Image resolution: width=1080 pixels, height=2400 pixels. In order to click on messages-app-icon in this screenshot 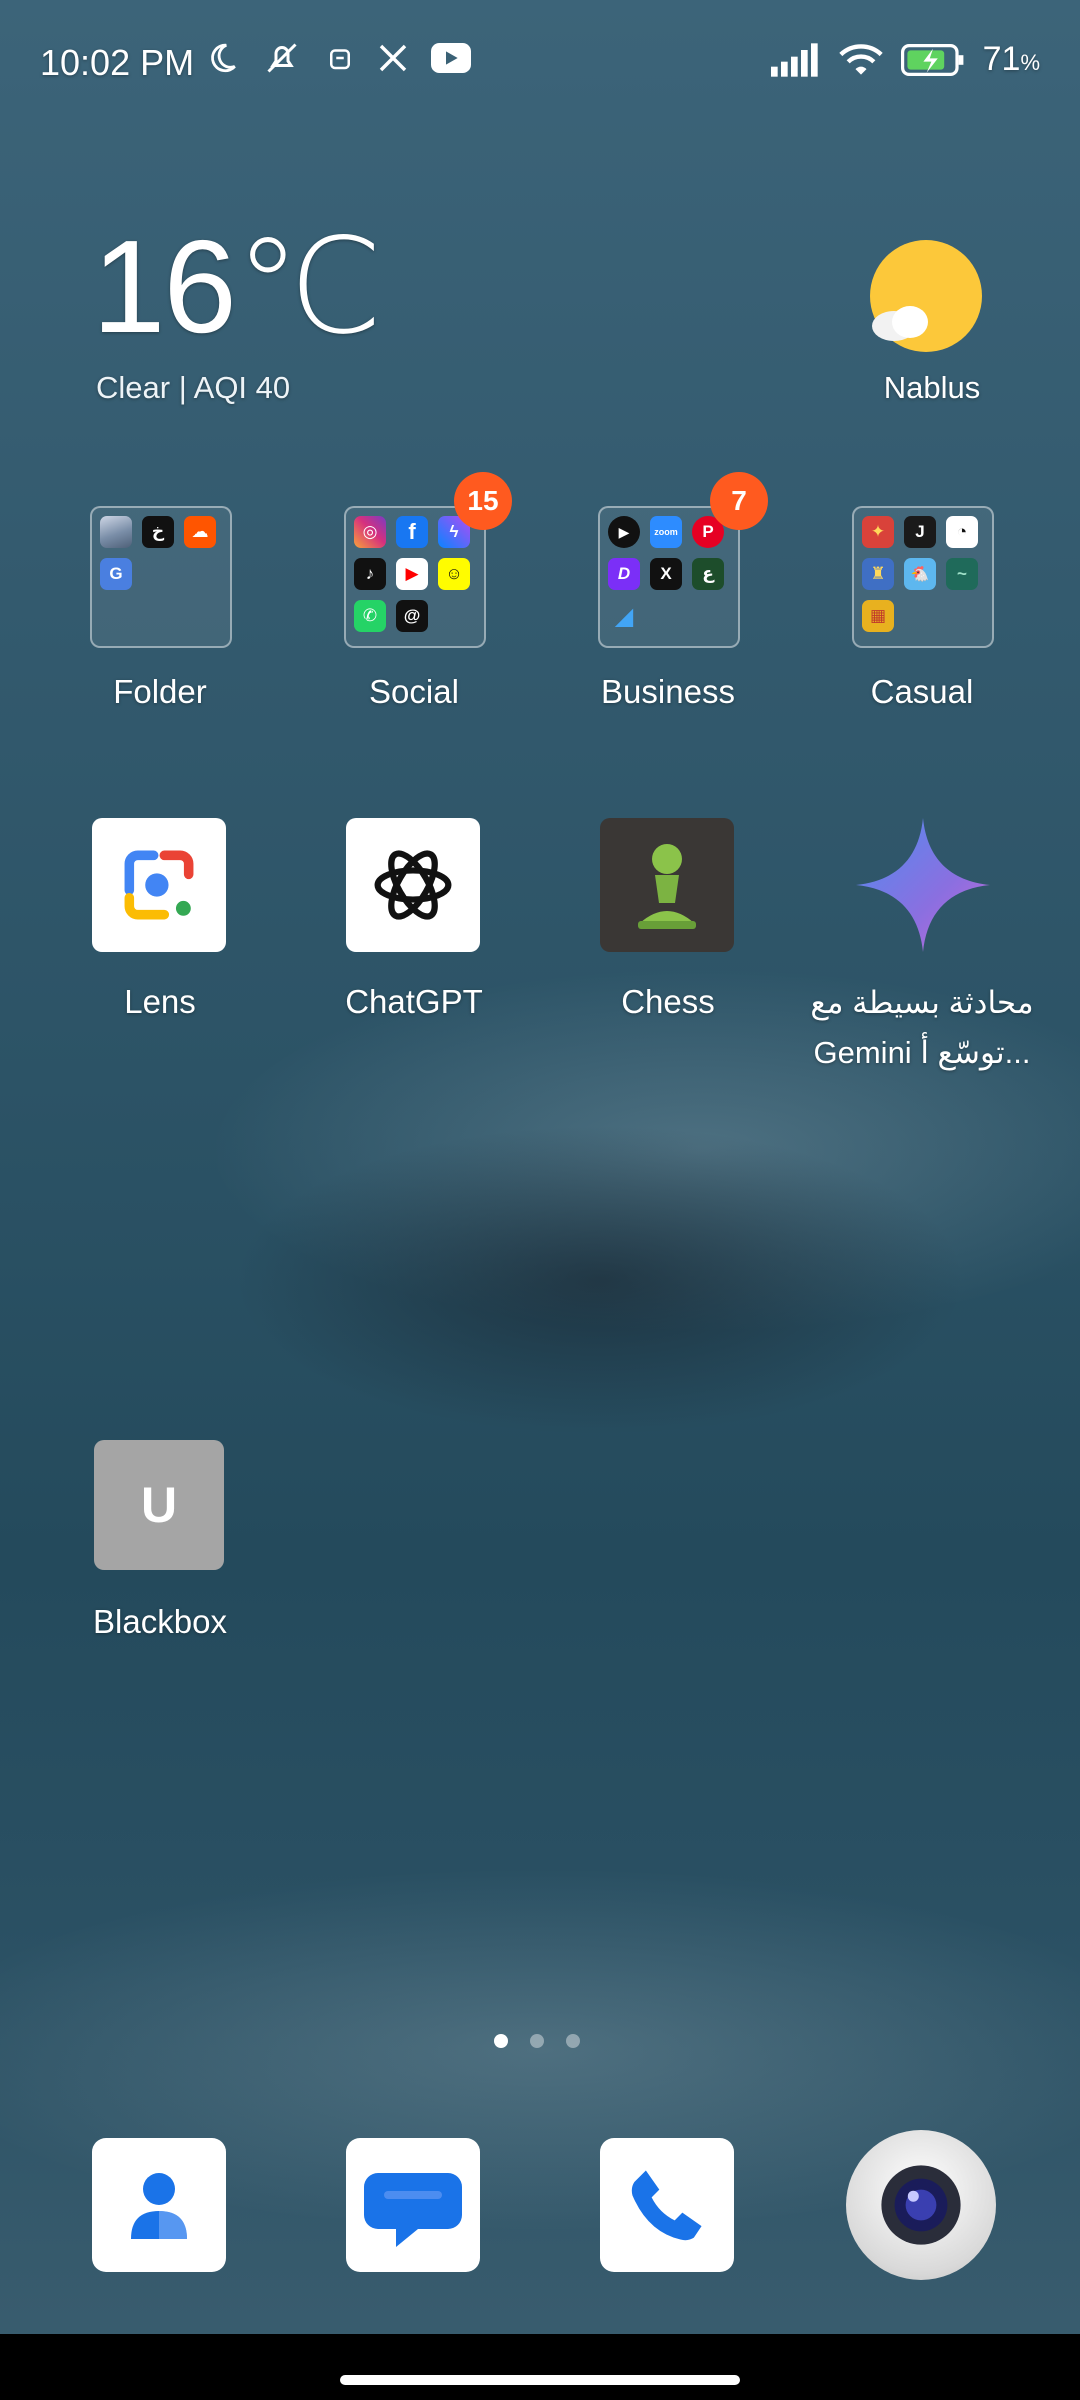, I will do `click(413, 2205)`.